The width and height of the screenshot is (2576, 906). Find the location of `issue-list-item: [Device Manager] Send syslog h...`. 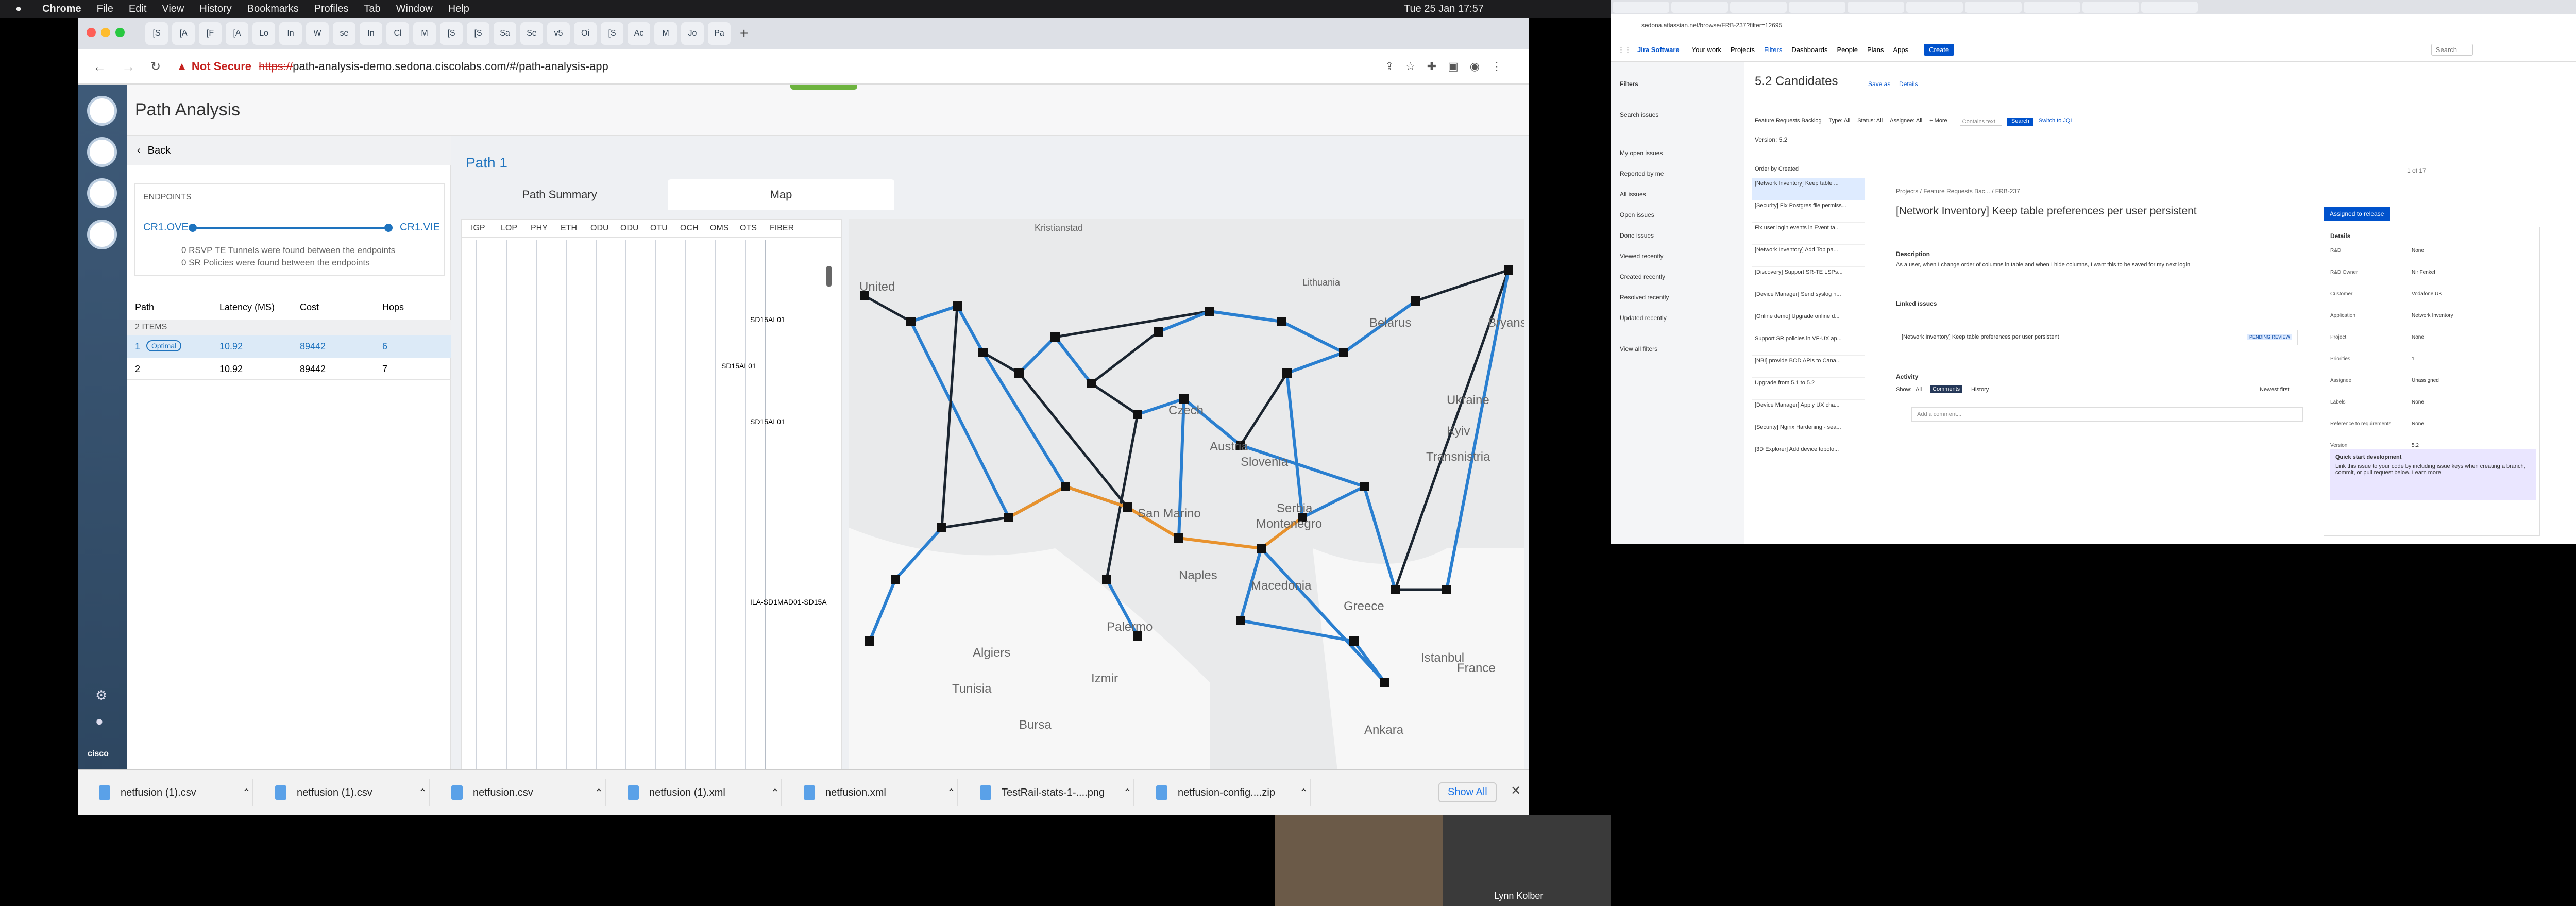

issue-list-item: [Device Manager] Send syslog h... is located at coordinates (1808, 300).